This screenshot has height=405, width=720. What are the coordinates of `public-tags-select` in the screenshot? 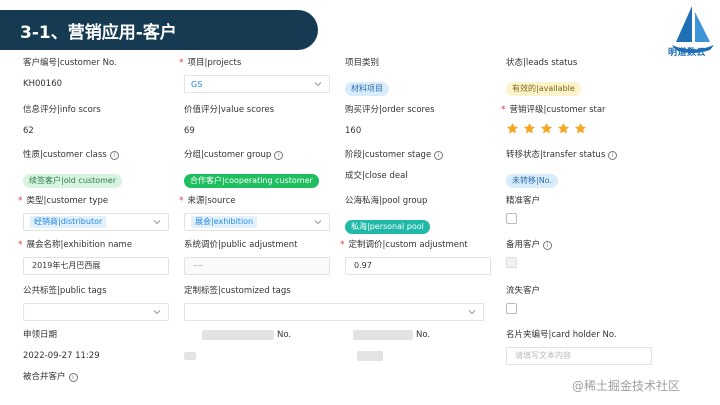 It's located at (96, 312).